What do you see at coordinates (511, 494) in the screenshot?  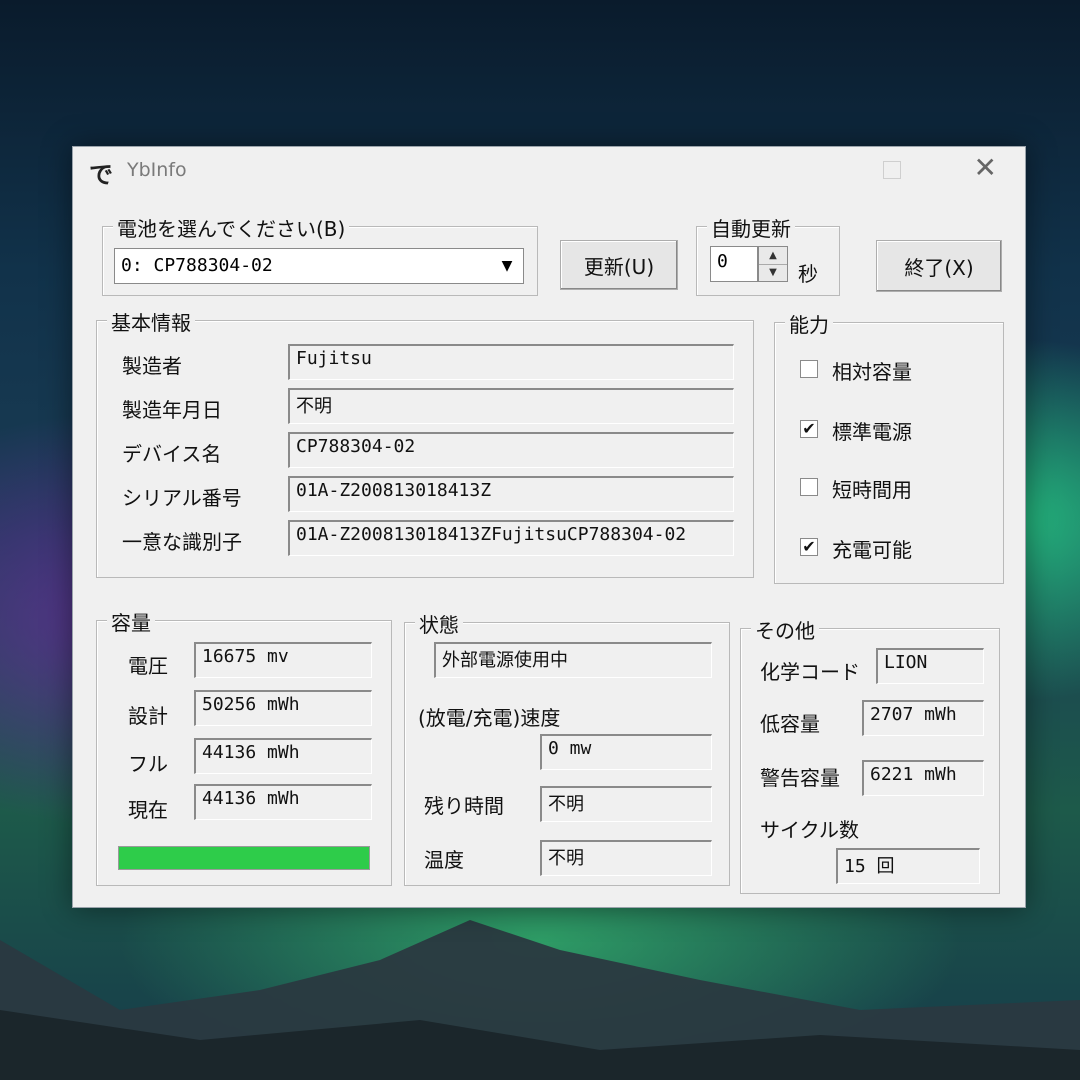 I see `serial-number-field: 01A-Z200813018413Z` at bounding box center [511, 494].